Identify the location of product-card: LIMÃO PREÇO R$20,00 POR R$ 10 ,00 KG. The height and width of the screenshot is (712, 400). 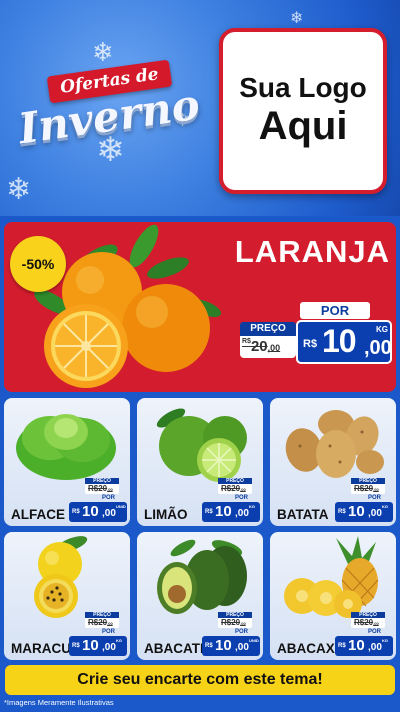
(200, 462).